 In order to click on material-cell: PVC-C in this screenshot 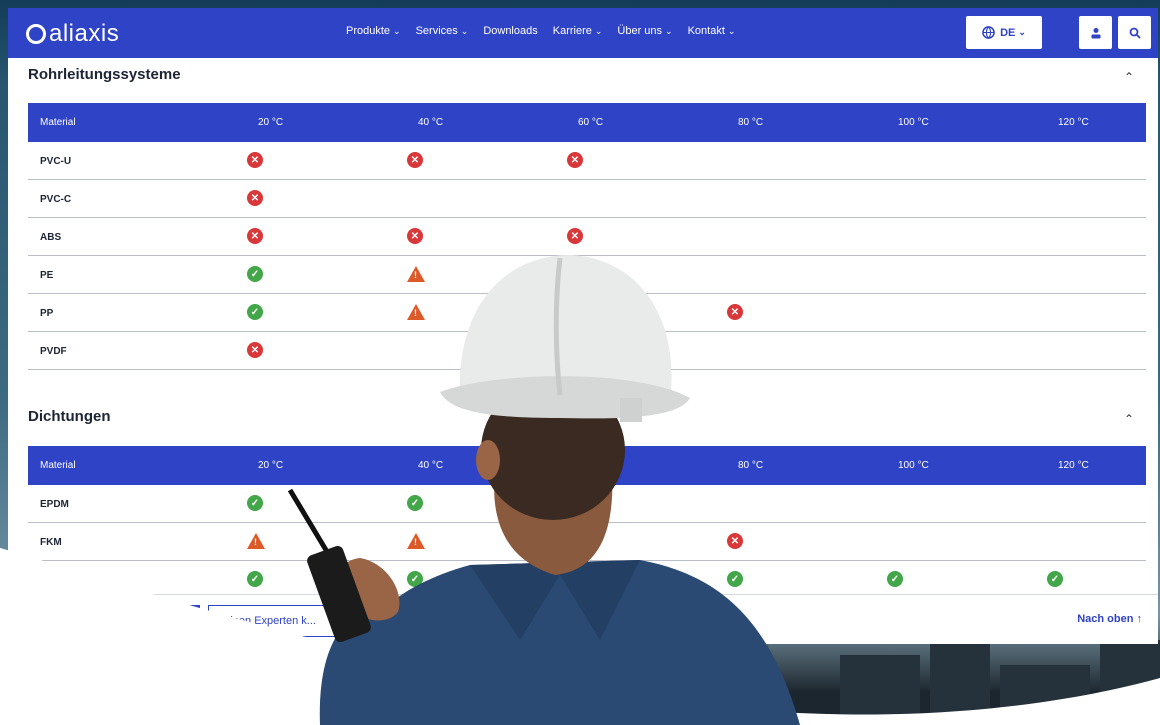, I will do `click(56, 199)`.